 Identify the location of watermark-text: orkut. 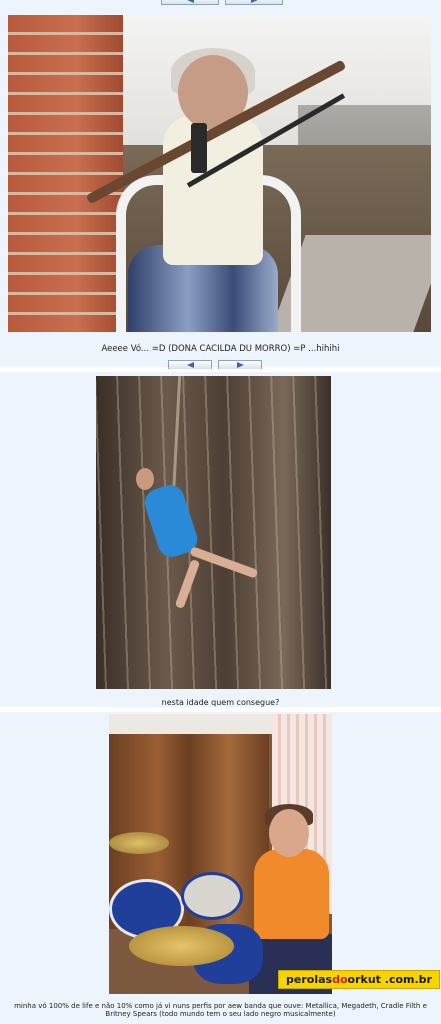
(364, 979).